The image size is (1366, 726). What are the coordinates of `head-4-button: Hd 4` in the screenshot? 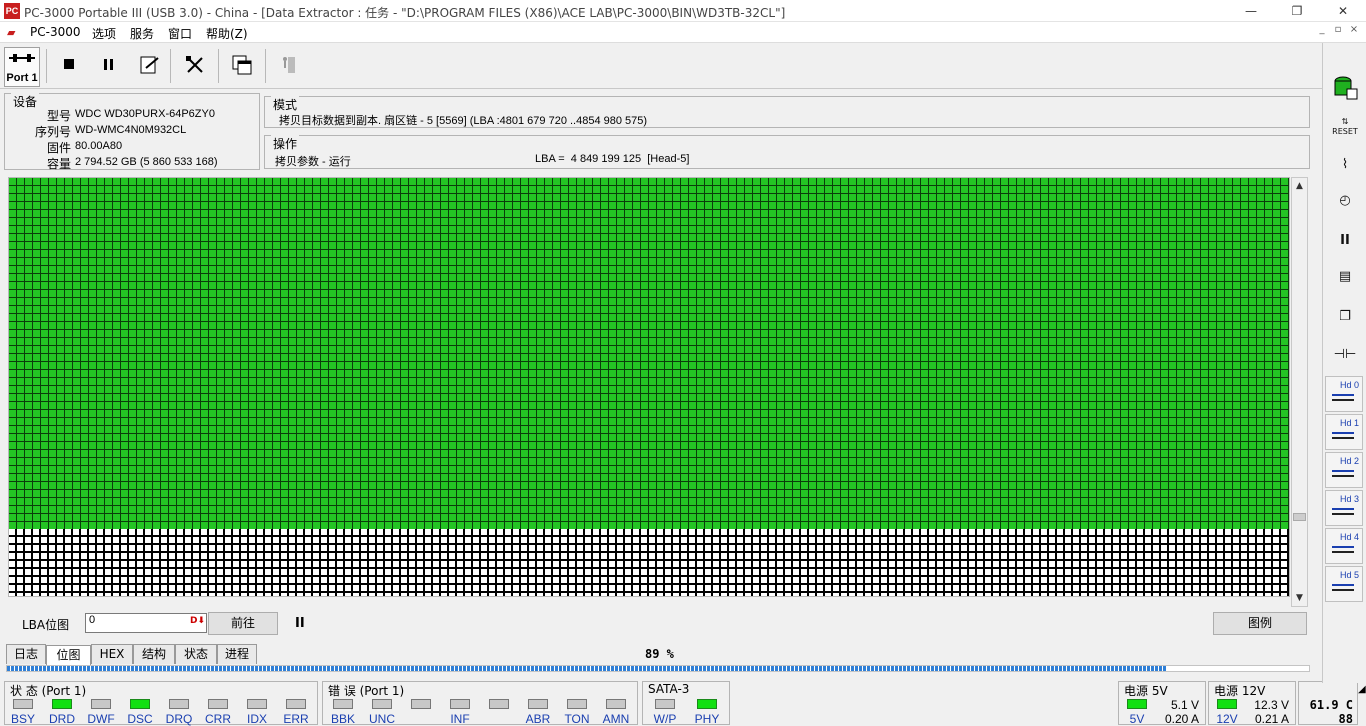 It's located at (1344, 546).